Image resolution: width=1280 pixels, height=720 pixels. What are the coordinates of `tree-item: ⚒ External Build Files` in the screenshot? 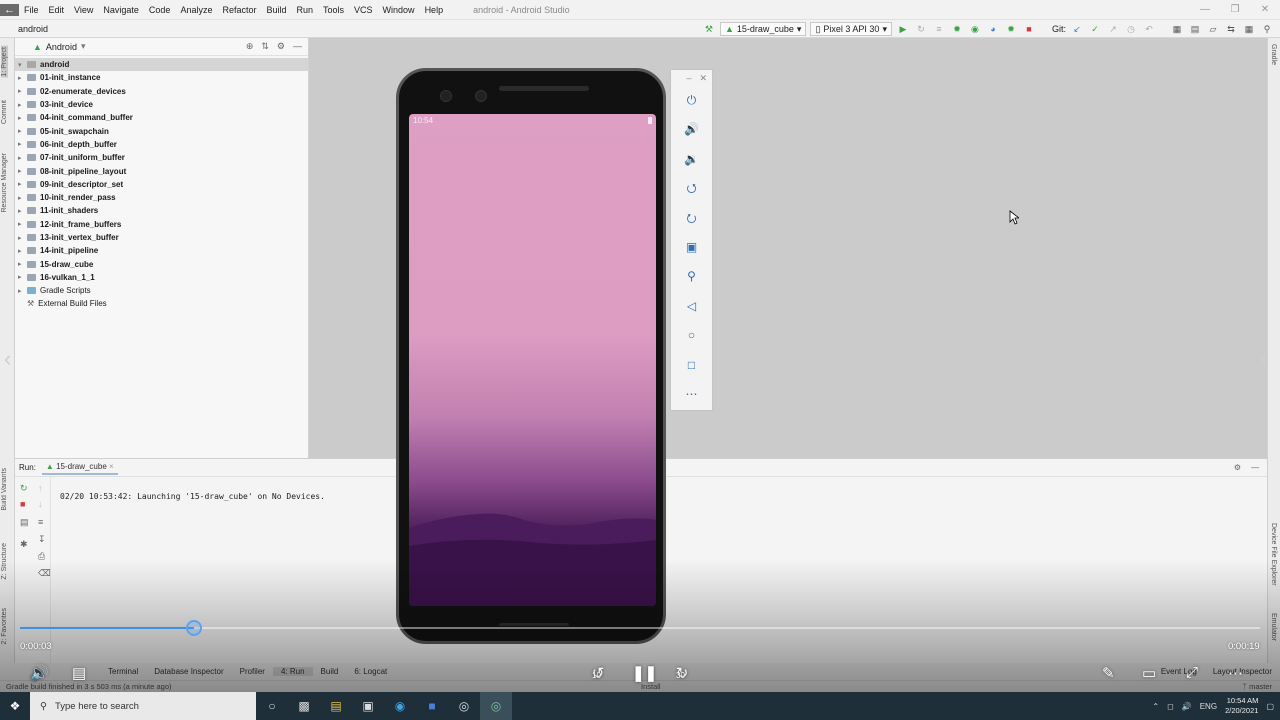 It's located at (161, 303).